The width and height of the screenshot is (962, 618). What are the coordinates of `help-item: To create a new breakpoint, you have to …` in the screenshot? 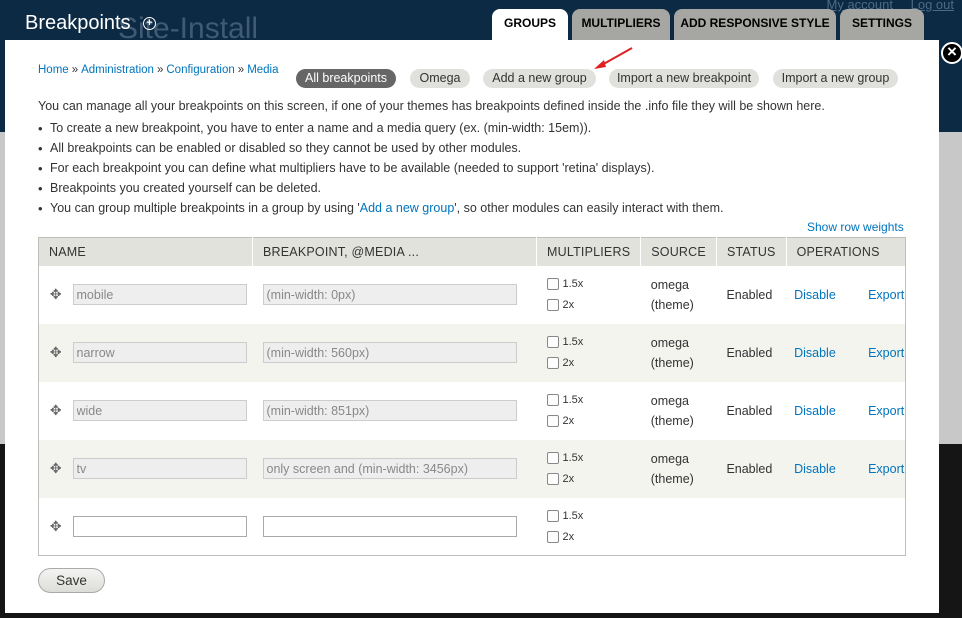 It's located at (478, 130).